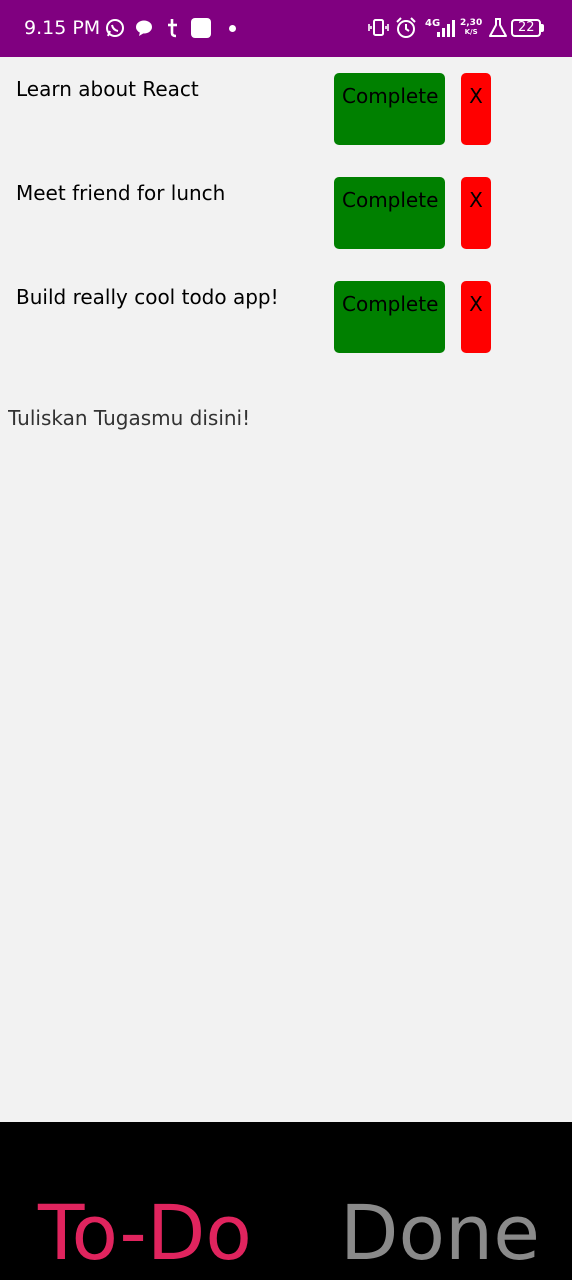 The height and width of the screenshot is (1280, 572). I want to click on tumblr-icon, so click(172, 28).